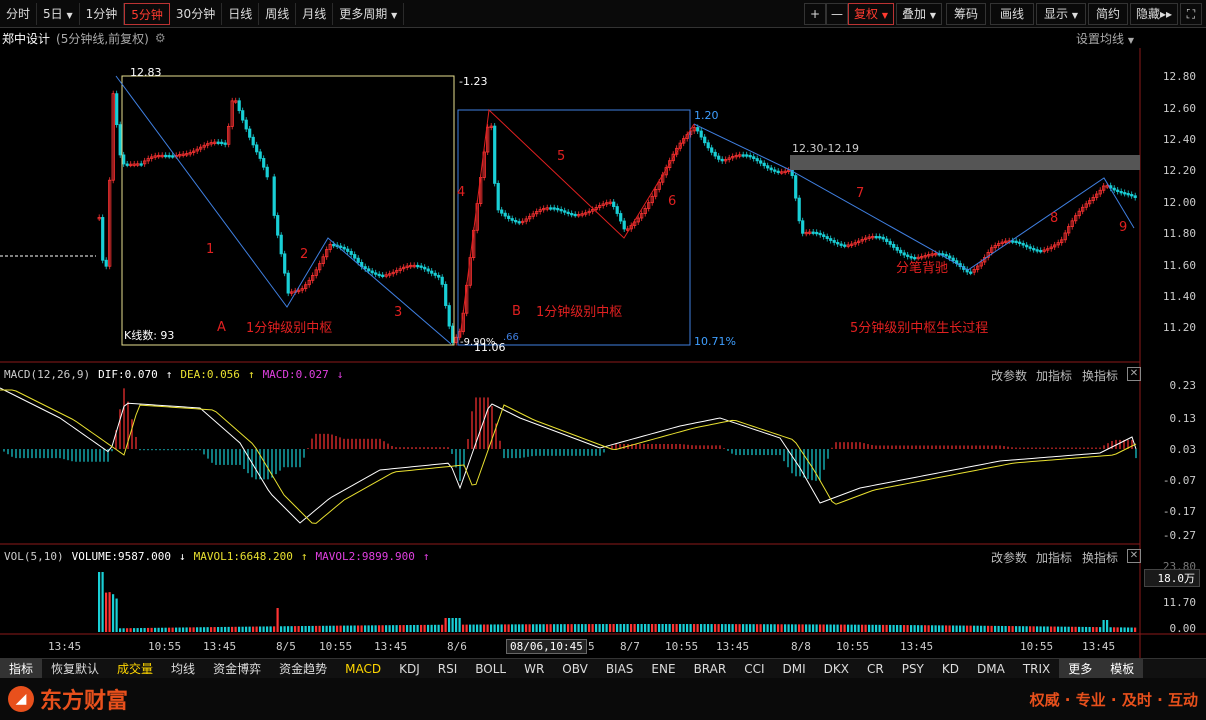 Image resolution: width=1206 pixels, height=720 pixels. Describe the element at coordinates (21, 668) in the screenshot. I see `indicator-tab: 指标` at that location.